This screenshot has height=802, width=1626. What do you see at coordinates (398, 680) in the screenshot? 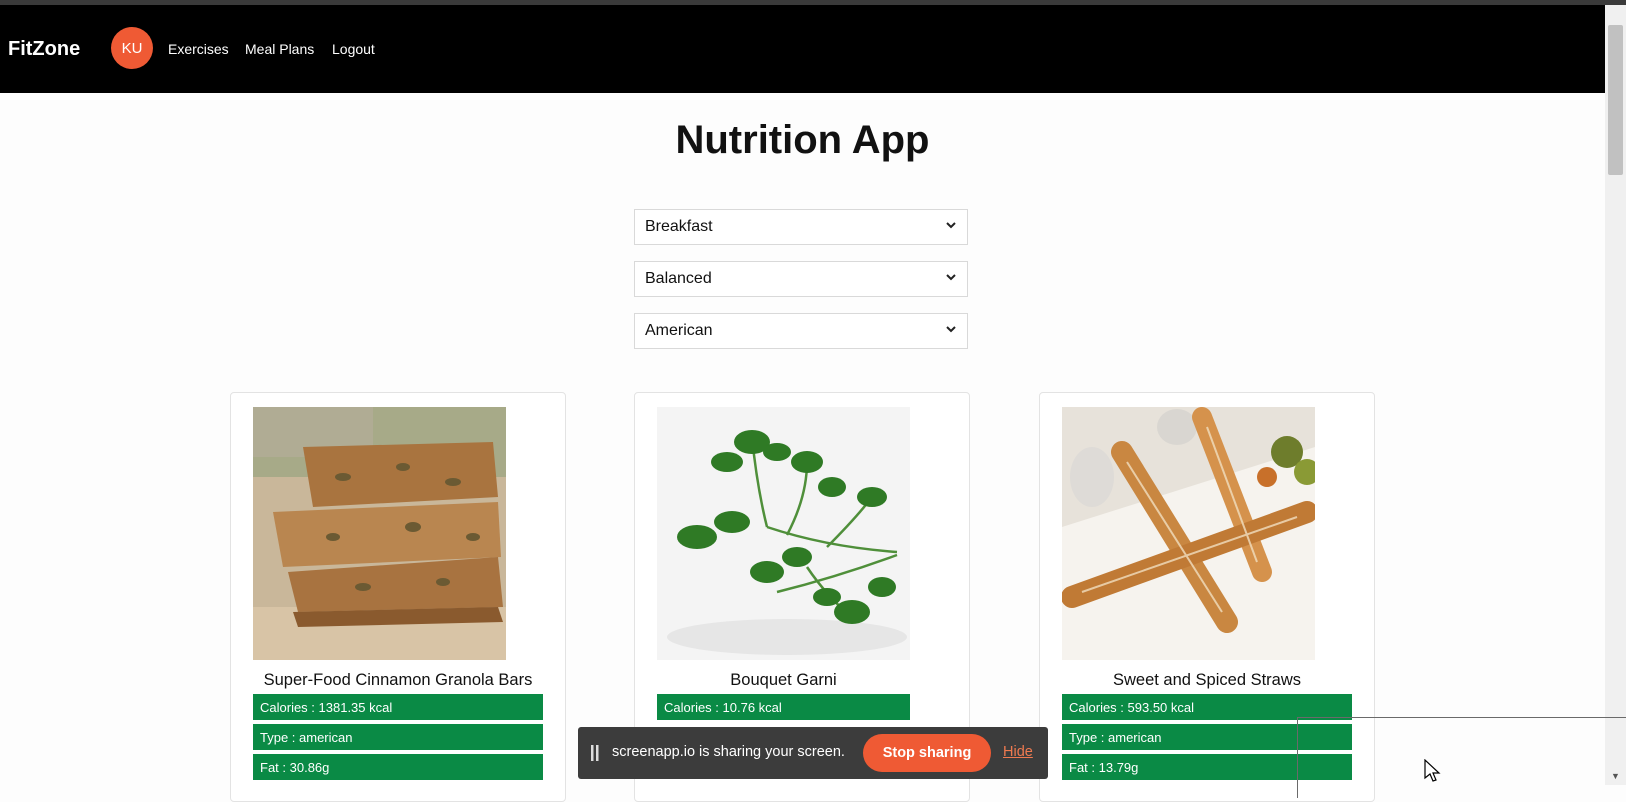
I see `recipe-title: Super-Food Cinnamon Granola Bars` at bounding box center [398, 680].